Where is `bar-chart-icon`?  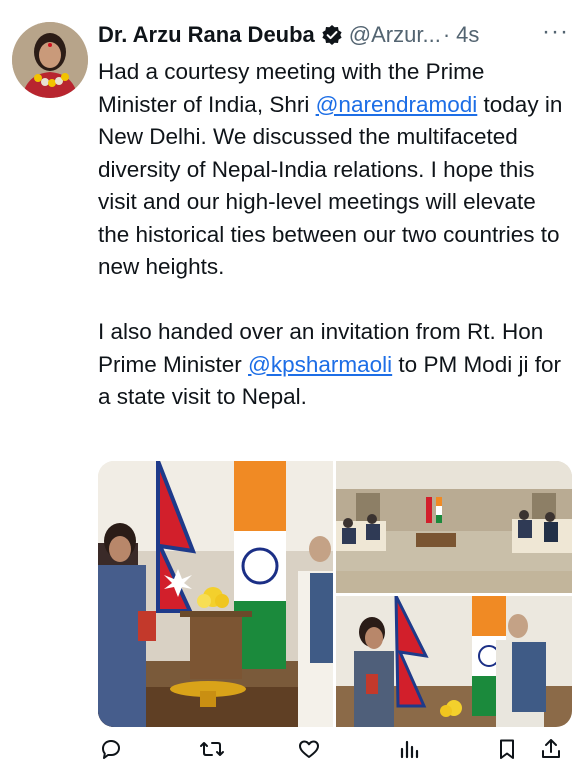 bar-chart-icon is located at coordinates (409, 749).